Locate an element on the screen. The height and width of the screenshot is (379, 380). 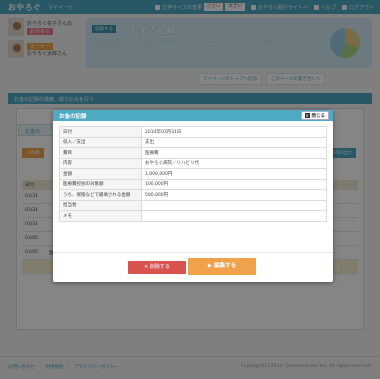
detail-value: 1,000,000円 is located at coordinates (234, 174).